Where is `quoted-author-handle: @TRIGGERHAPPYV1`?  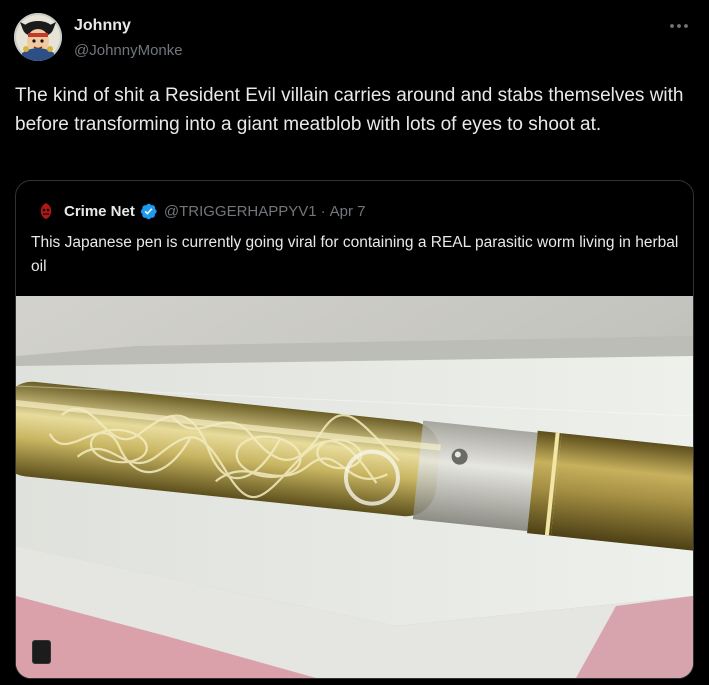
quoted-author-handle: @TRIGGERHAPPYV1 is located at coordinates (240, 211).